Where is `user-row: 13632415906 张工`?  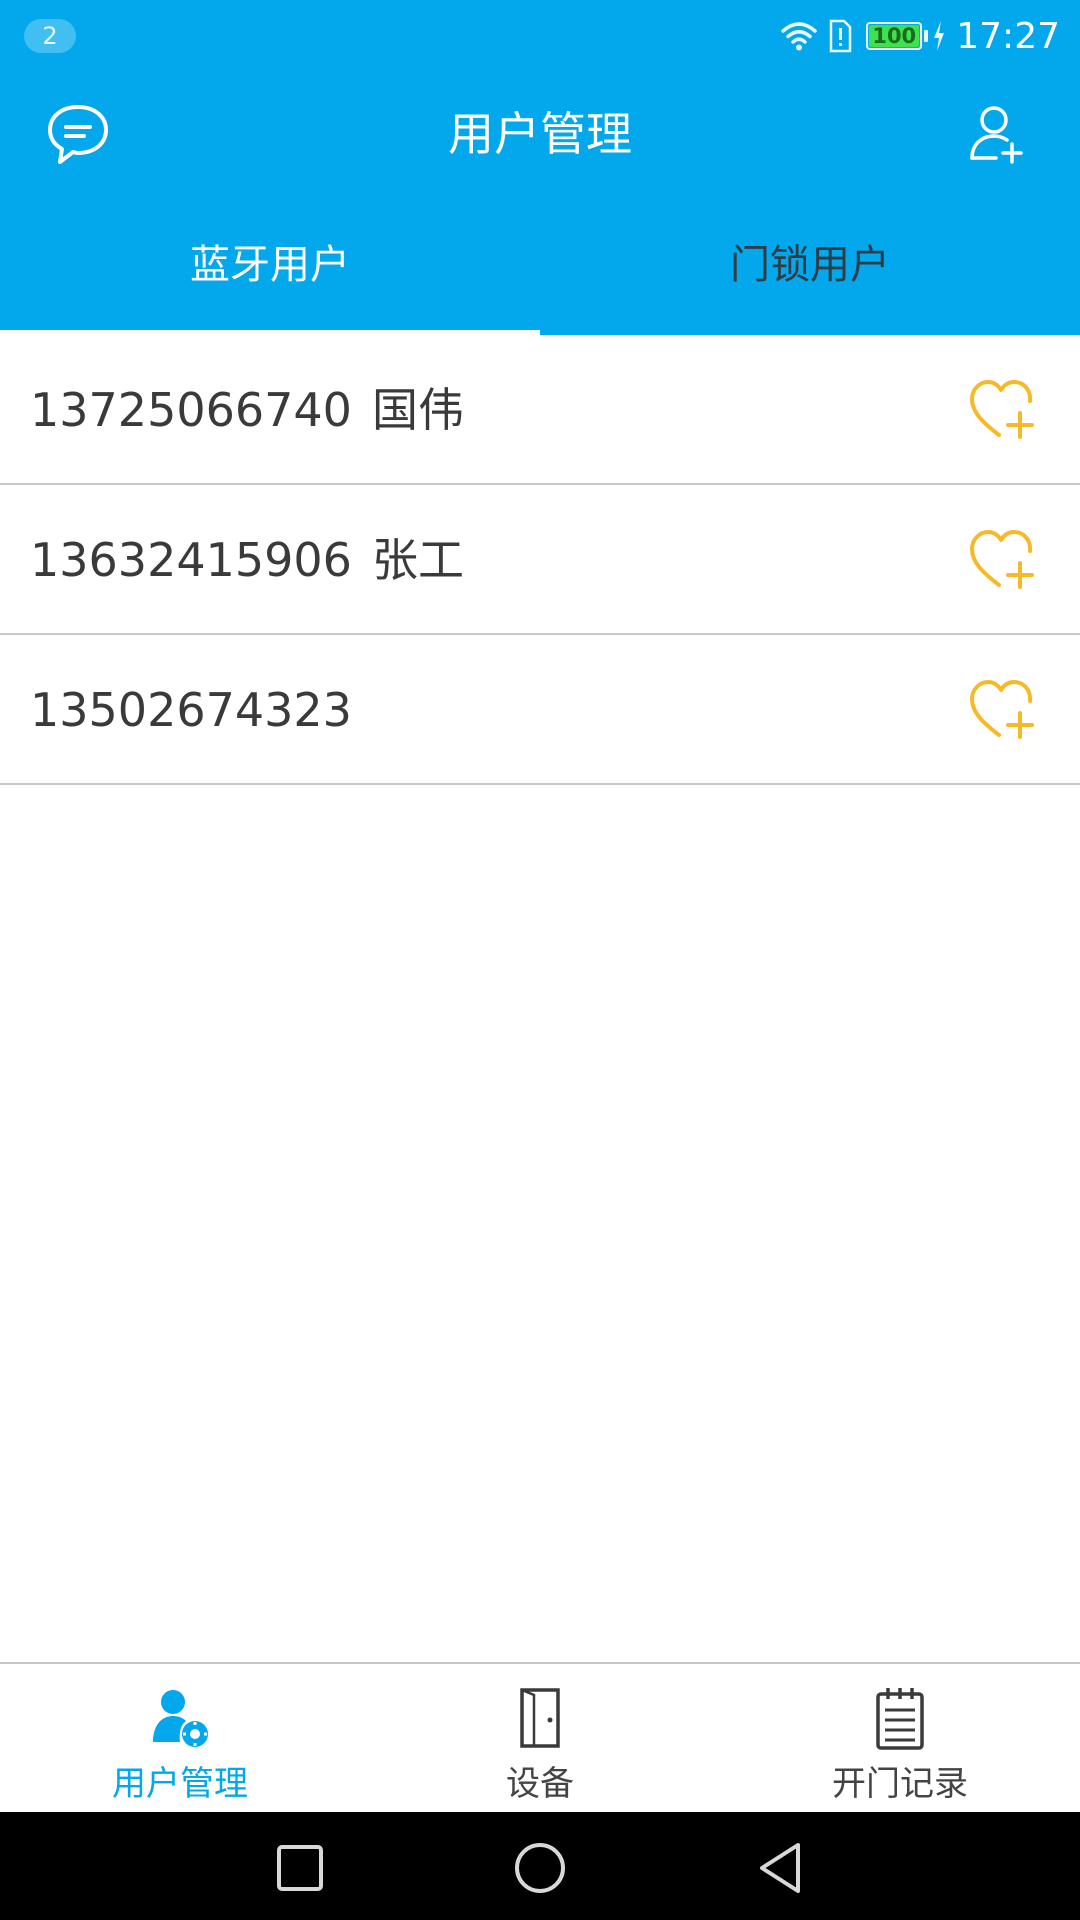
user-row: 13632415906 张工 is located at coordinates (540, 560).